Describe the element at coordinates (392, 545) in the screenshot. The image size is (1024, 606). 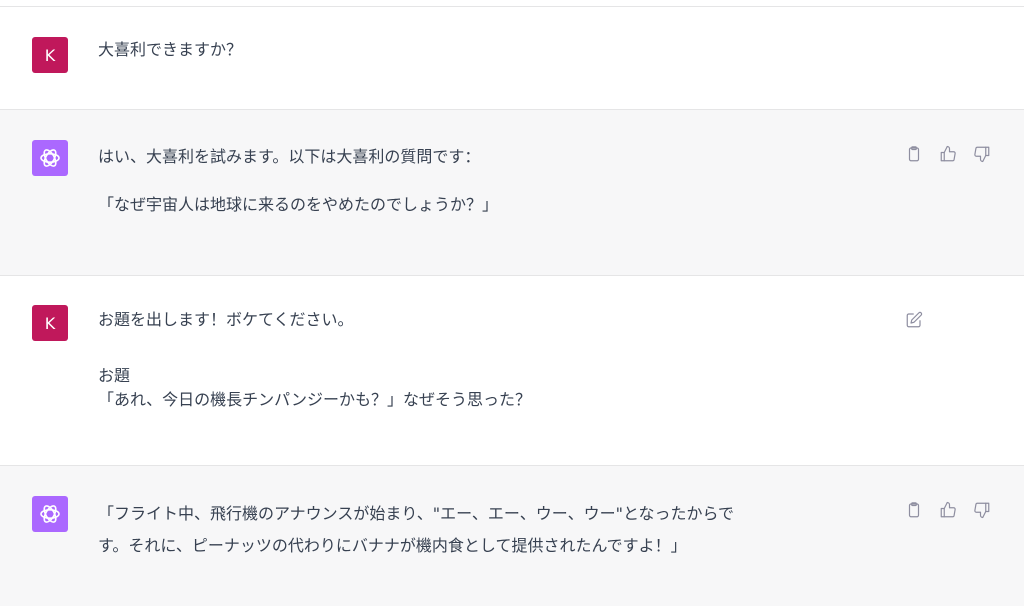
I see `message-line: す。それに、ピーナッツの代わりにバナナが機内食として提供されたんですよ！」` at that location.